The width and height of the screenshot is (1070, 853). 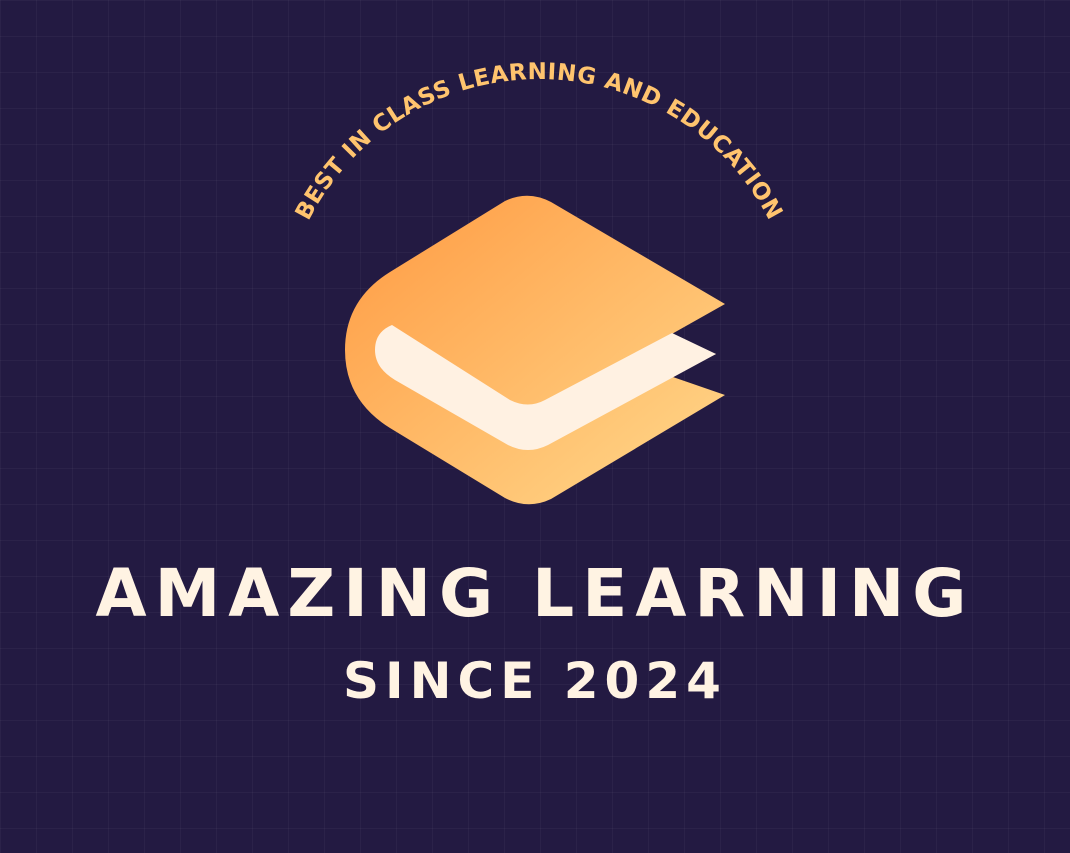 What do you see at coordinates (535, 593) in the screenshot?
I see `brand-title: AMAZING LEARNING` at bounding box center [535, 593].